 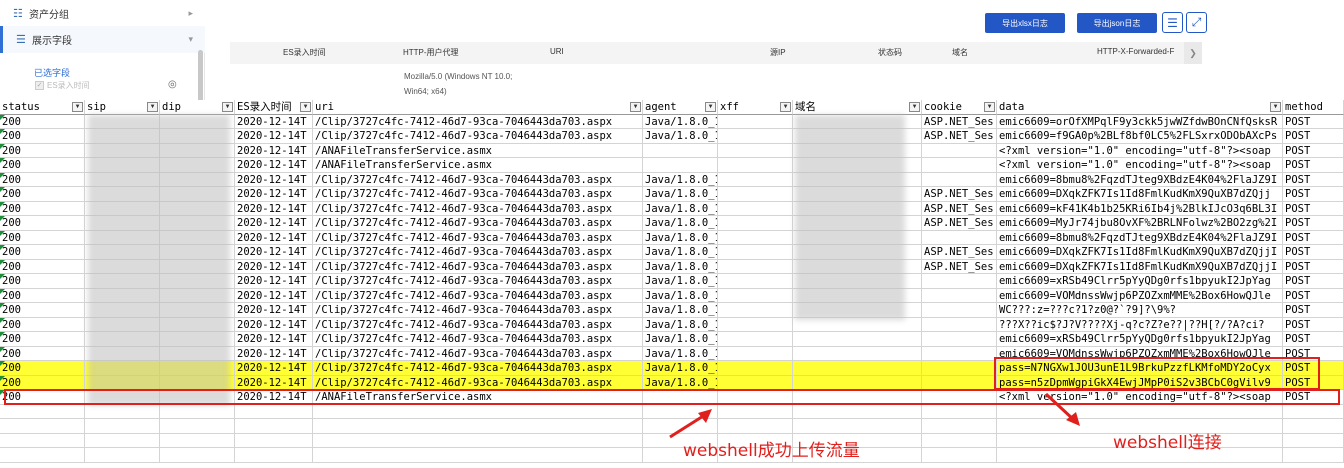 I want to click on header-es-time: ES录入时间 ▼, so click(x=274, y=107).